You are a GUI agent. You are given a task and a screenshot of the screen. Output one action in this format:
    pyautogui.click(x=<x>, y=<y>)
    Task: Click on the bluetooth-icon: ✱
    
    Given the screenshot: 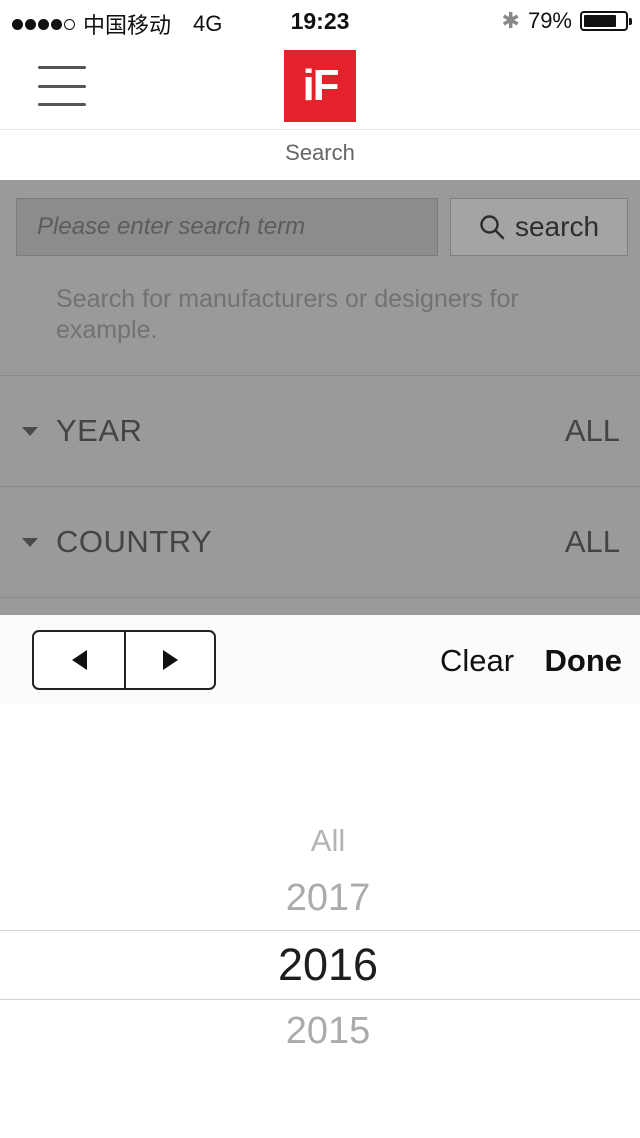 What is the action you would take?
    pyautogui.click(x=510, y=20)
    